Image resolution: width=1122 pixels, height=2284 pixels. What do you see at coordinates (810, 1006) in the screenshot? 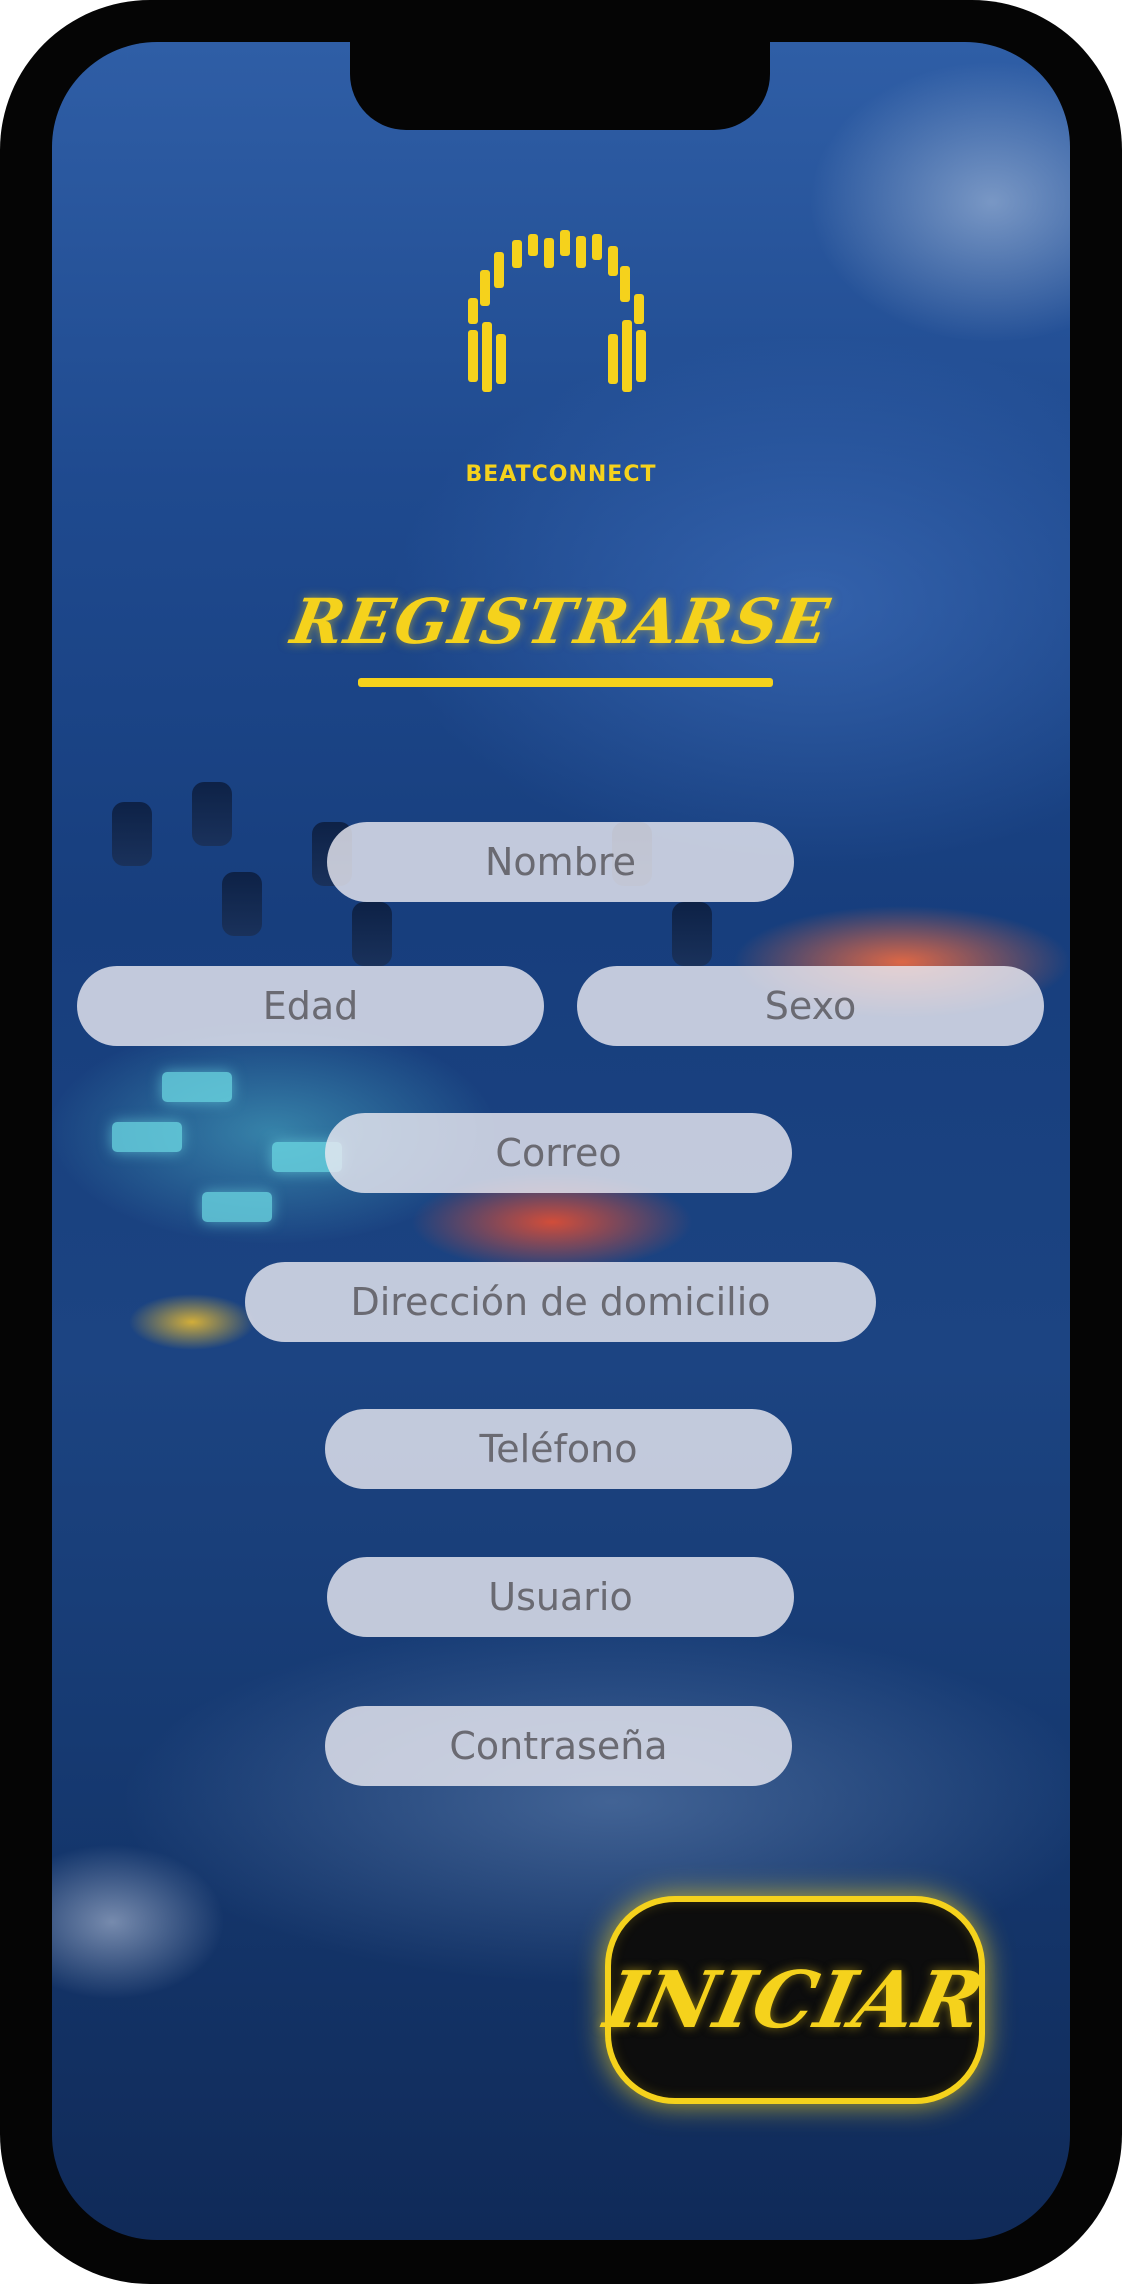
I see `sexo-input` at bounding box center [810, 1006].